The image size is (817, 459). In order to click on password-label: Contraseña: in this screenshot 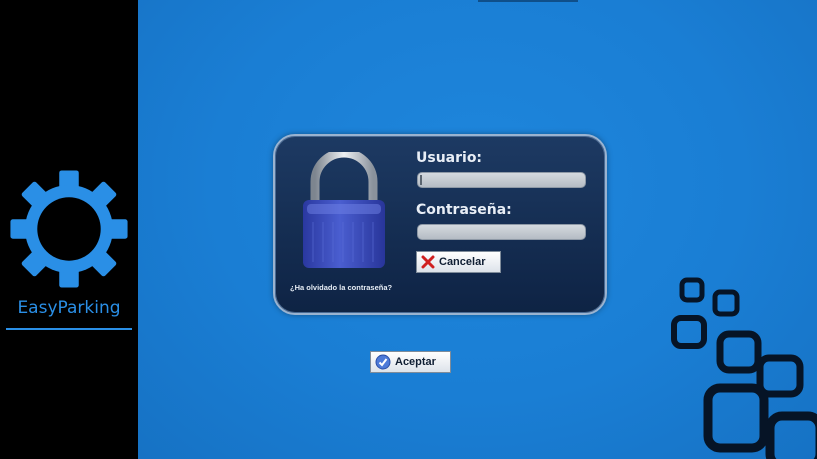, I will do `click(464, 210)`.